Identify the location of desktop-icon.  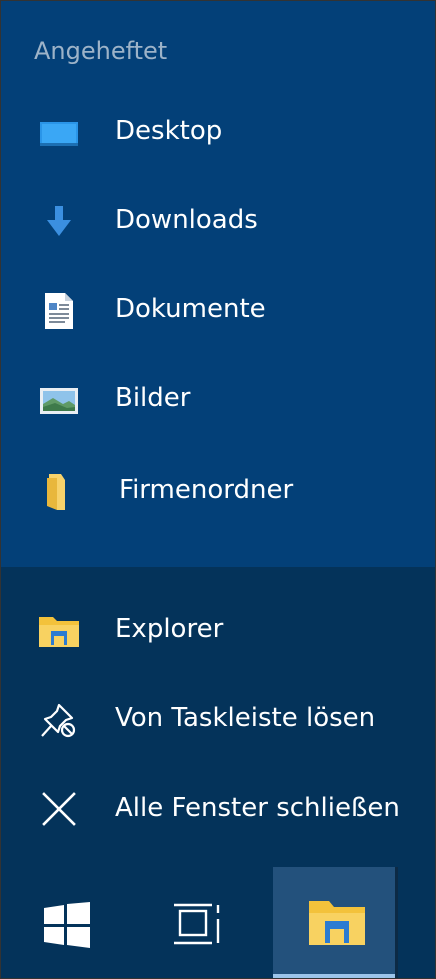
(59, 133).